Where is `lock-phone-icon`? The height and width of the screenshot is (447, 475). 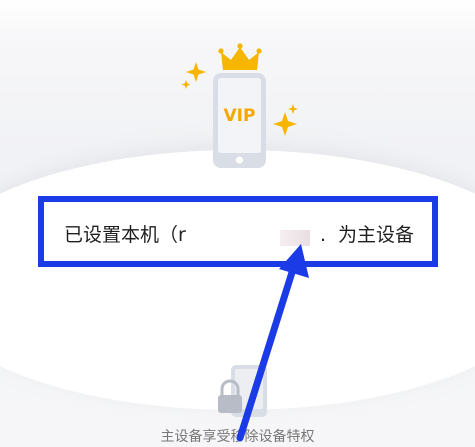
lock-phone-icon is located at coordinates (242, 391).